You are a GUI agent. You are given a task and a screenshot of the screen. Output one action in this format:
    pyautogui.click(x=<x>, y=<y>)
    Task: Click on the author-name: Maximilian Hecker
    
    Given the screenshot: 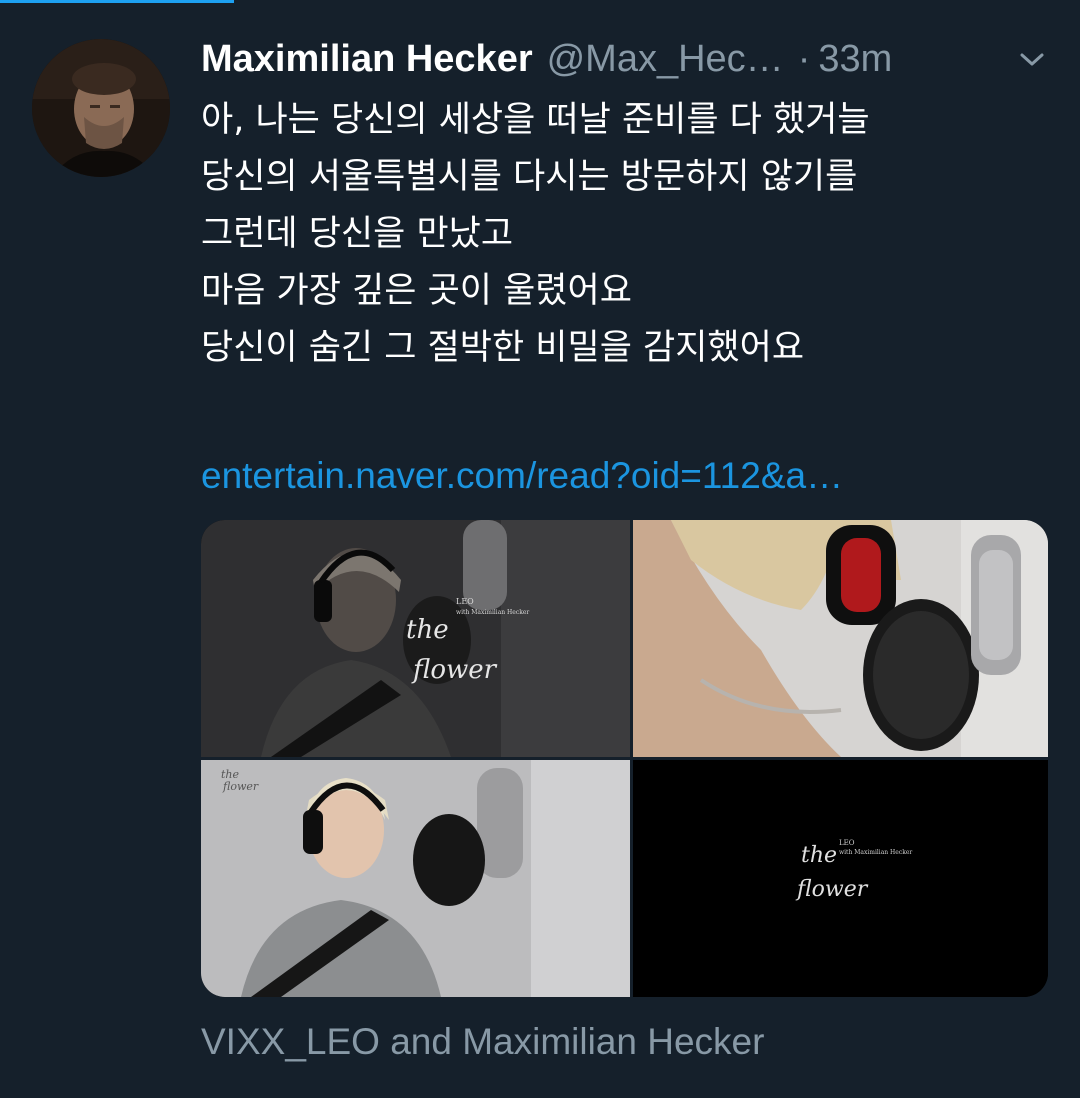 What is the action you would take?
    pyautogui.click(x=367, y=59)
    